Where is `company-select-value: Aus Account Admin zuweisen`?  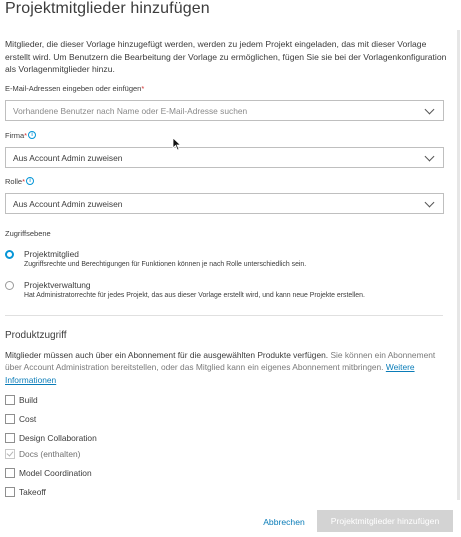 company-select-value: Aus Account Admin zuweisen is located at coordinates (68, 158).